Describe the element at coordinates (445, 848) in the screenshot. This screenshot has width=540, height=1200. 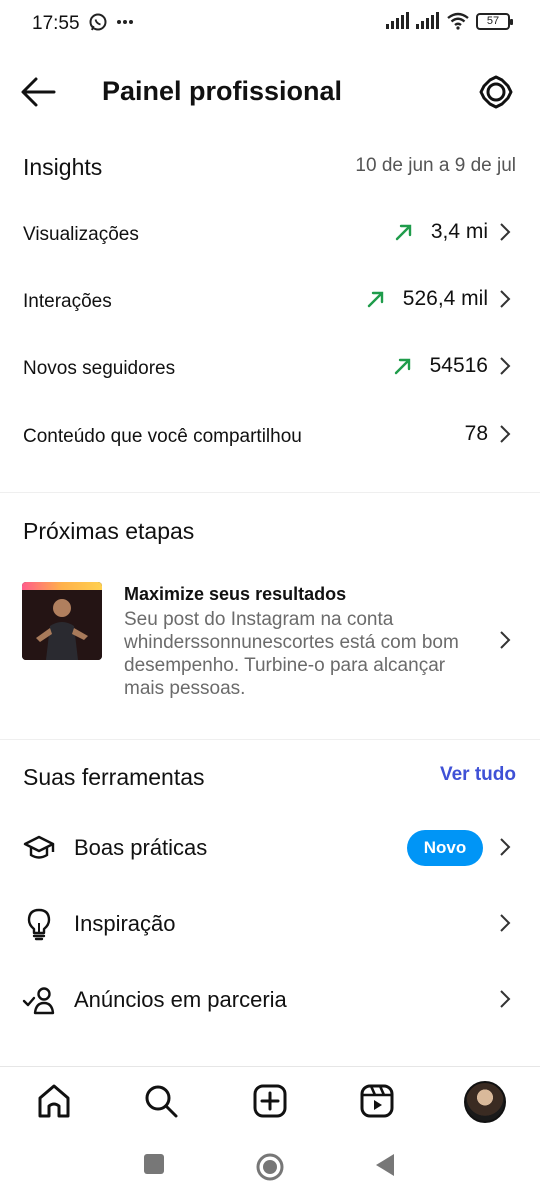
I see `new-badge: Novo` at that location.